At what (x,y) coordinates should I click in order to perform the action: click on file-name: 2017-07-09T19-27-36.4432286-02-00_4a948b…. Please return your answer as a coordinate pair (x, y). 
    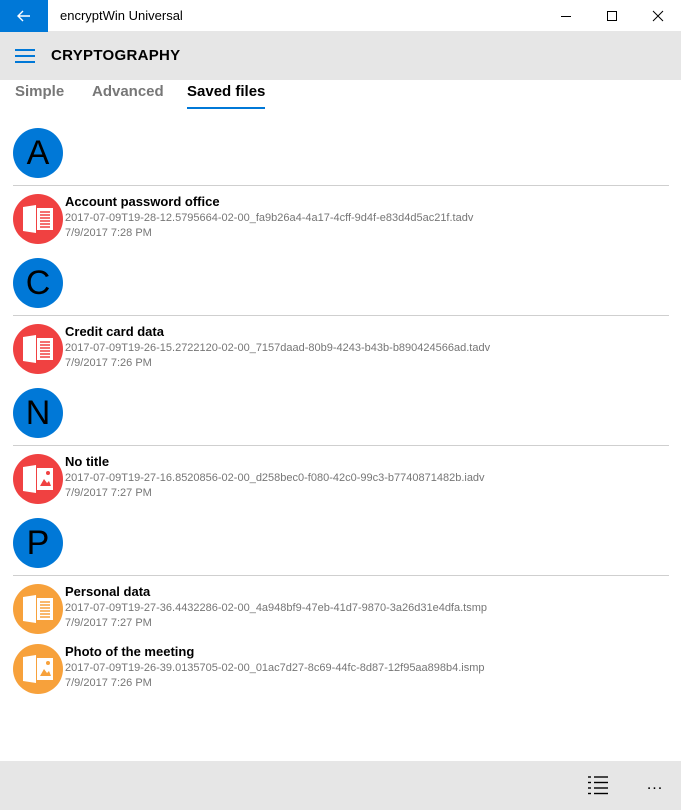
    Looking at the image, I should click on (276, 608).